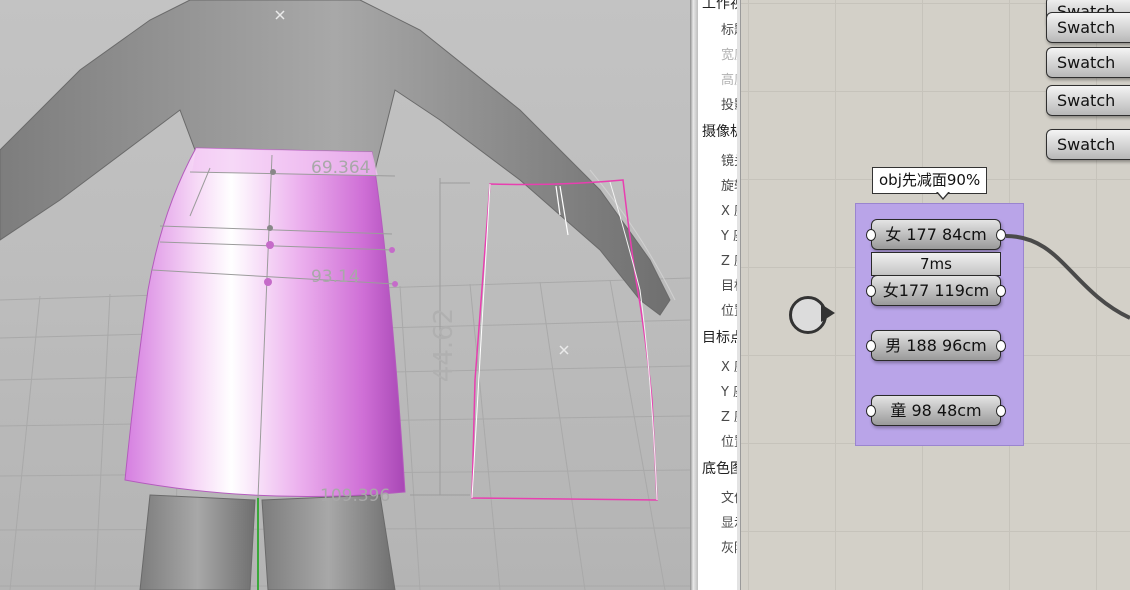  I want to click on waist-dimension: 69.364, so click(341, 168).